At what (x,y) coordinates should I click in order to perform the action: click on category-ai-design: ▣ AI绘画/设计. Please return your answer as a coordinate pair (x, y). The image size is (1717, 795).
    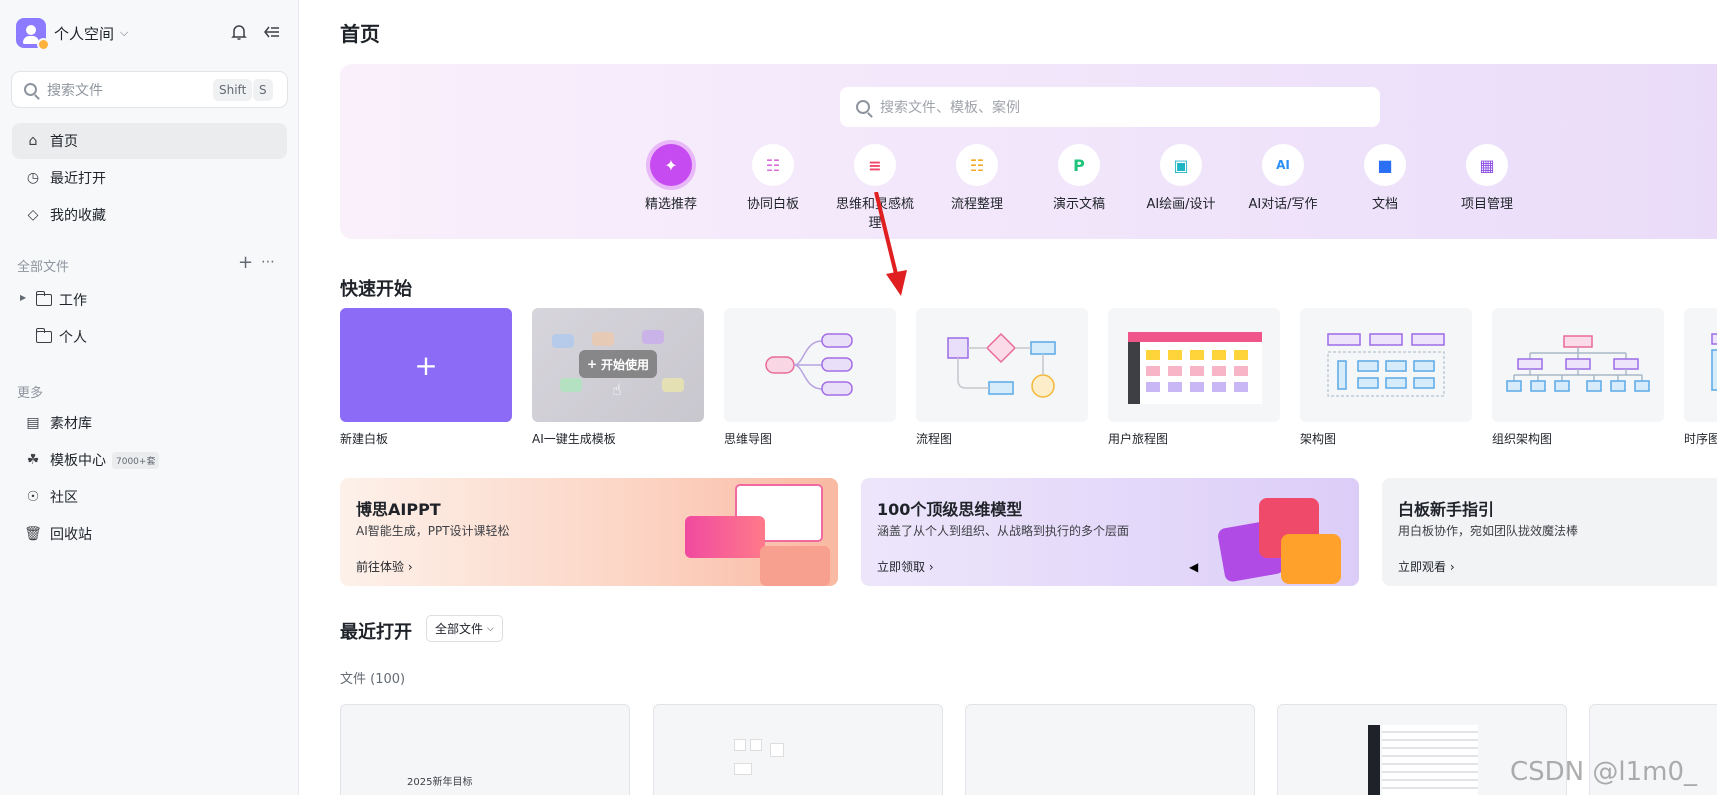
    Looking at the image, I should click on (1181, 178).